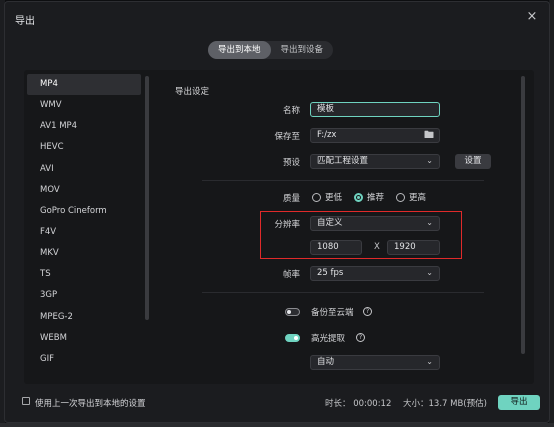 This screenshot has width=554, height=427. Describe the element at coordinates (291, 275) in the screenshot. I see `fps-label: 帧率` at that location.